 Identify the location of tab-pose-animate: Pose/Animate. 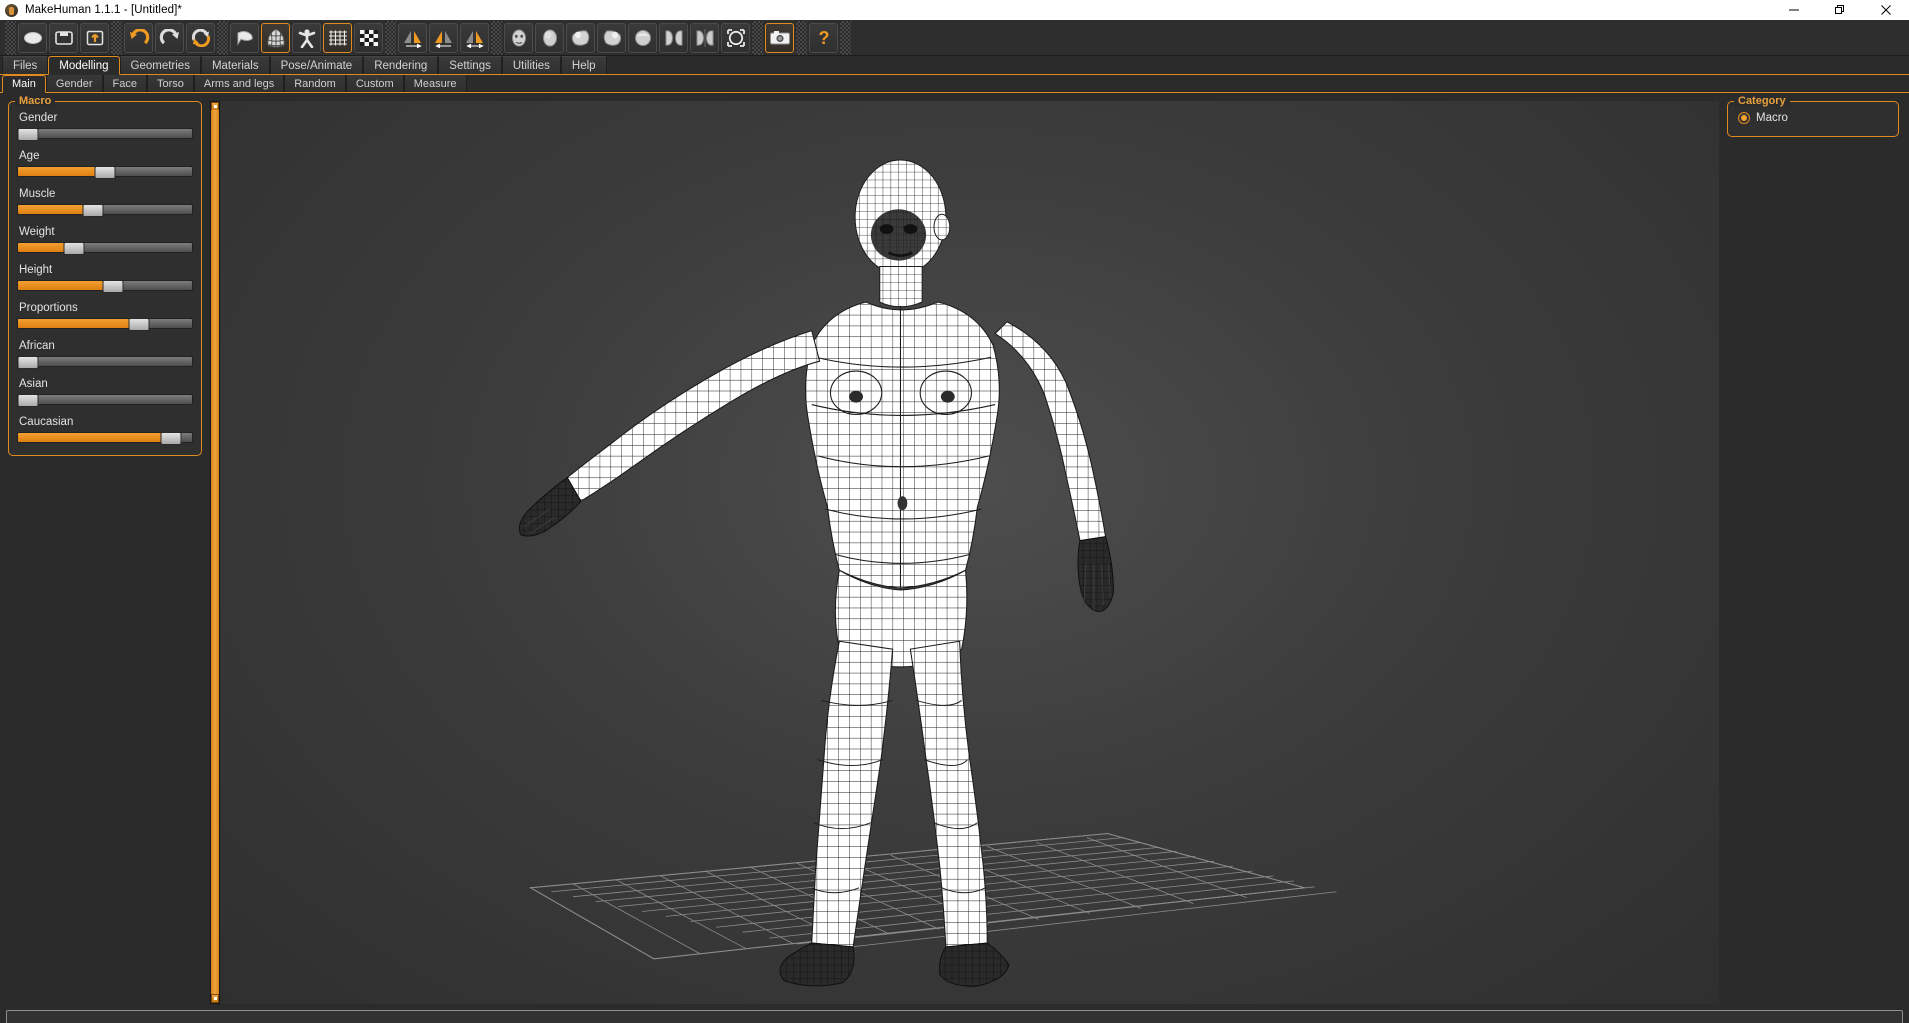
(316, 65).